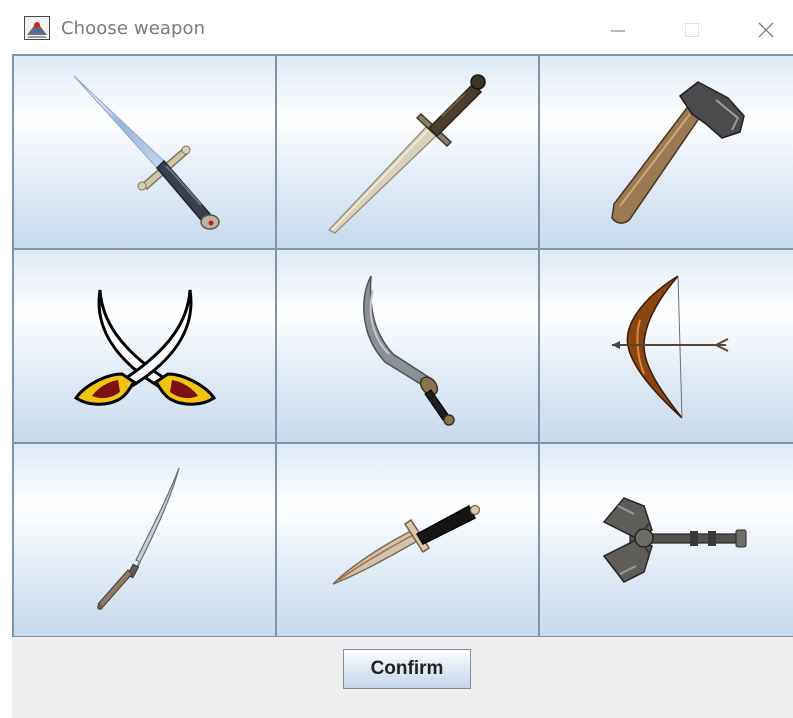 The height and width of the screenshot is (718, 793). What do you see at coordinates (37, 28) in the screenshot?
I see `java-app-icon` at bounding box center [37, 28].